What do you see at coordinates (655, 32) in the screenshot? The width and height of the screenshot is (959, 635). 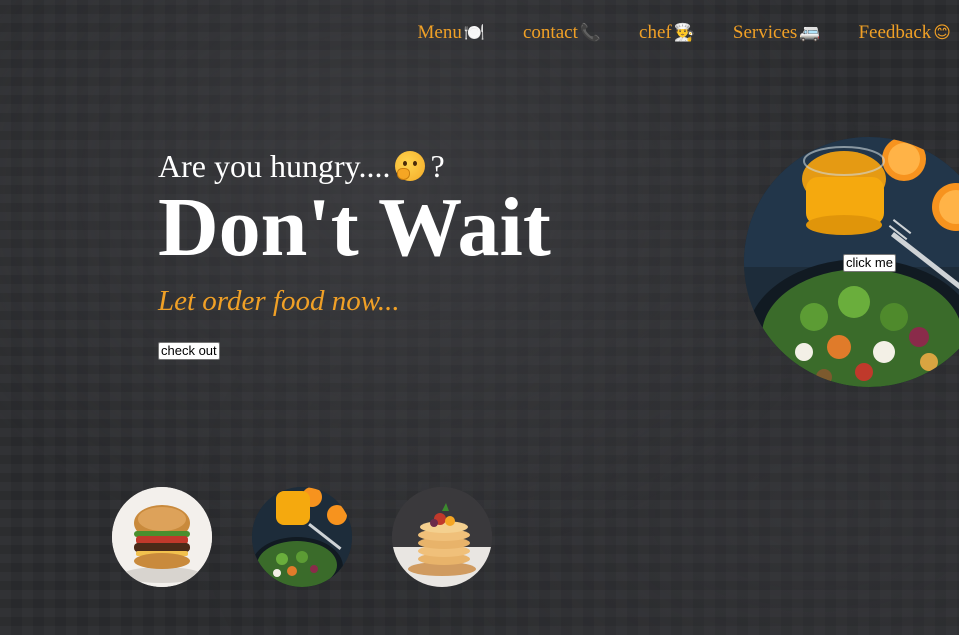 I see `nav-item-label: chef` at bounding box center [655, 32].